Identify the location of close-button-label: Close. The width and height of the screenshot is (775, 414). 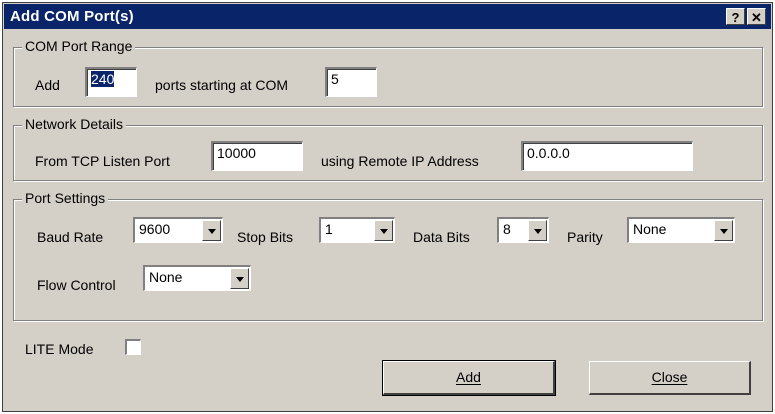
(669, 377).